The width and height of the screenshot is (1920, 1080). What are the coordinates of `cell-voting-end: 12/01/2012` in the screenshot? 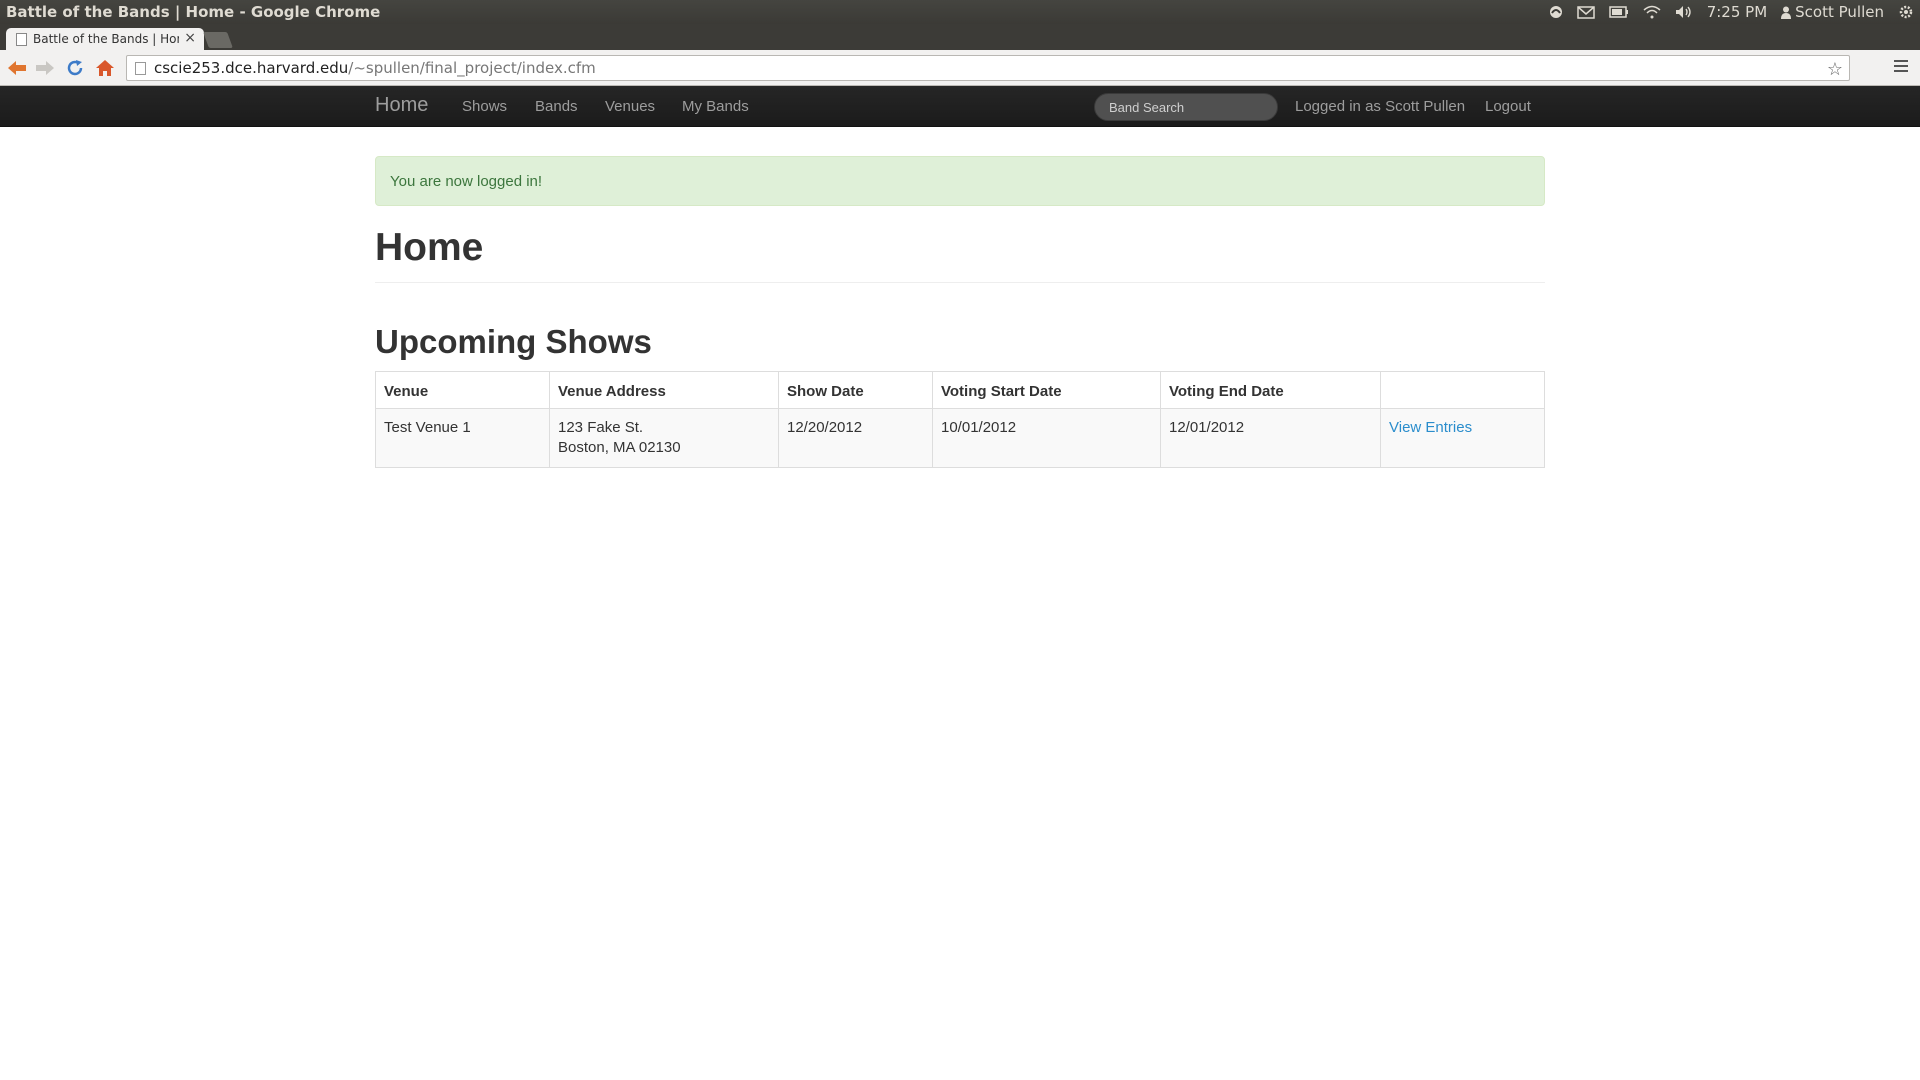 It's located at (1270, 438).